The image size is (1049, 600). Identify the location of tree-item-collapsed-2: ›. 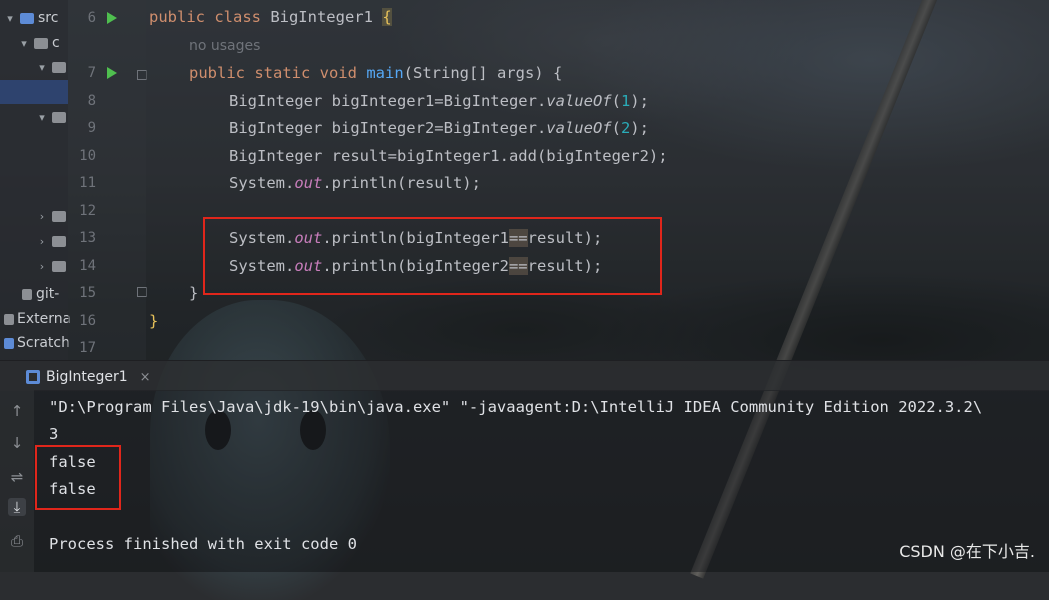
(53, 241).